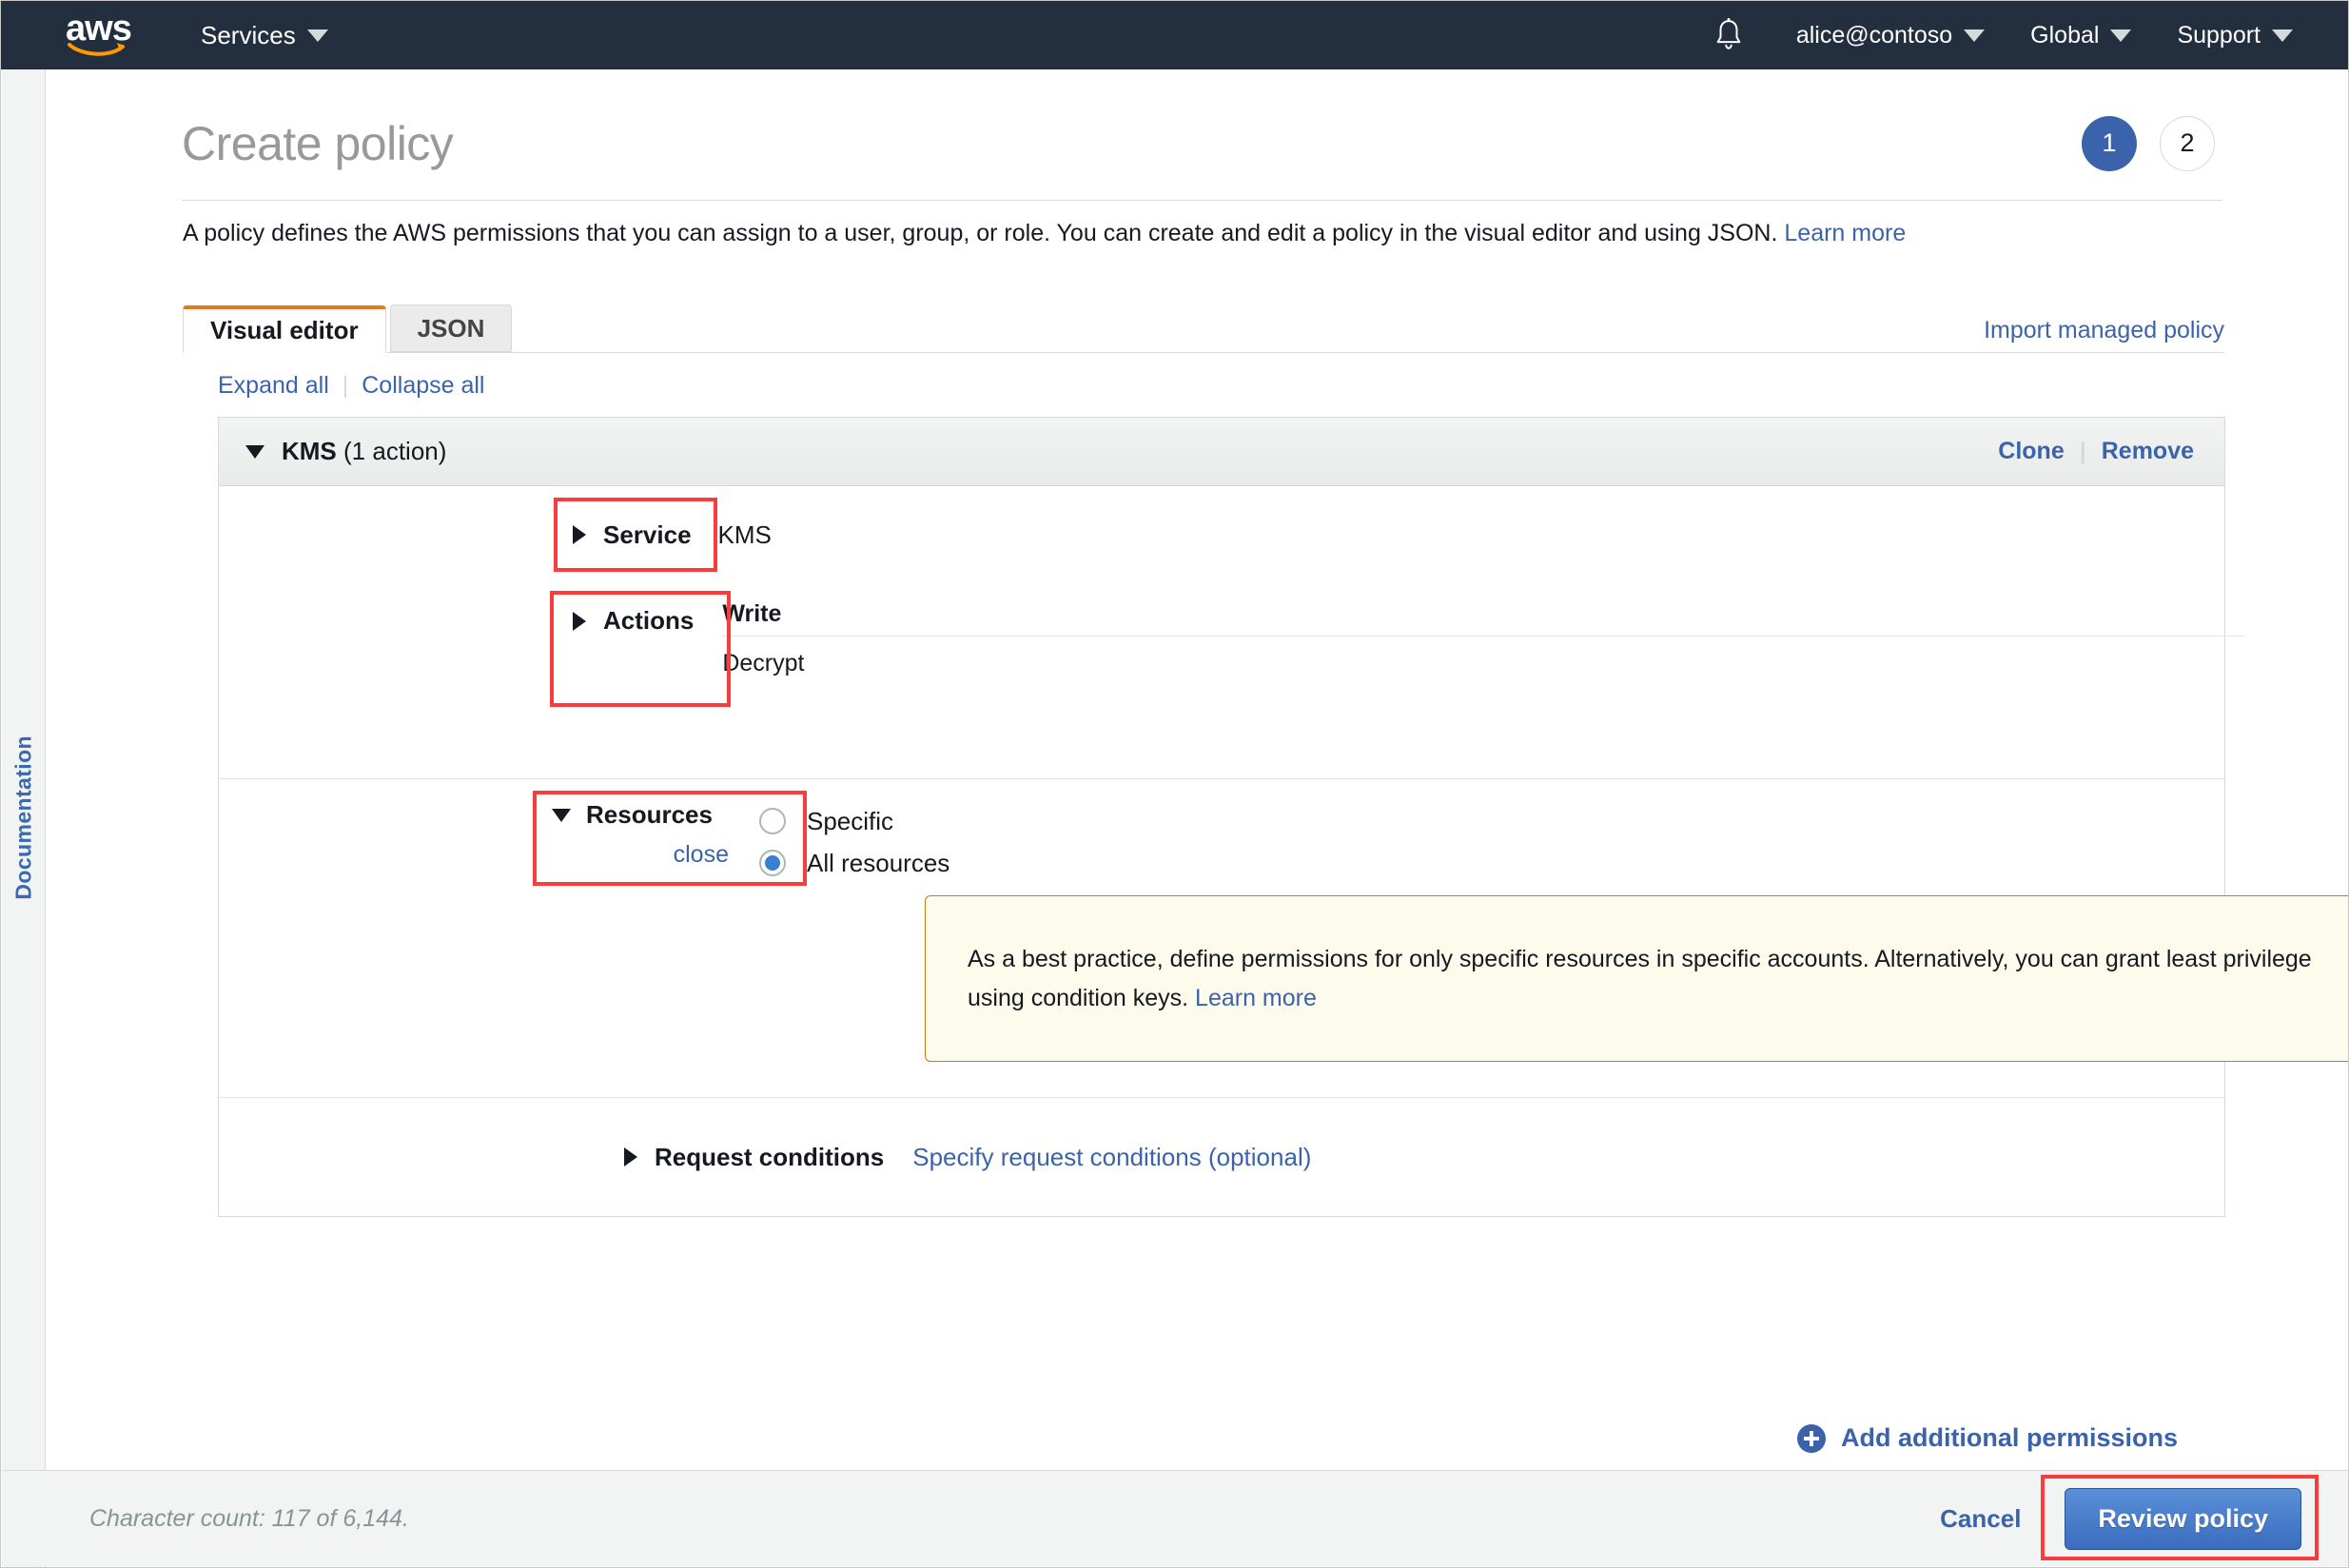 Image resolution: width=2349 pixels, height=1568 pixels. What do you see at coordinates (649, 814) in the screenshot?
I see `resources-label: Resources` at bounding box center [649, 814].